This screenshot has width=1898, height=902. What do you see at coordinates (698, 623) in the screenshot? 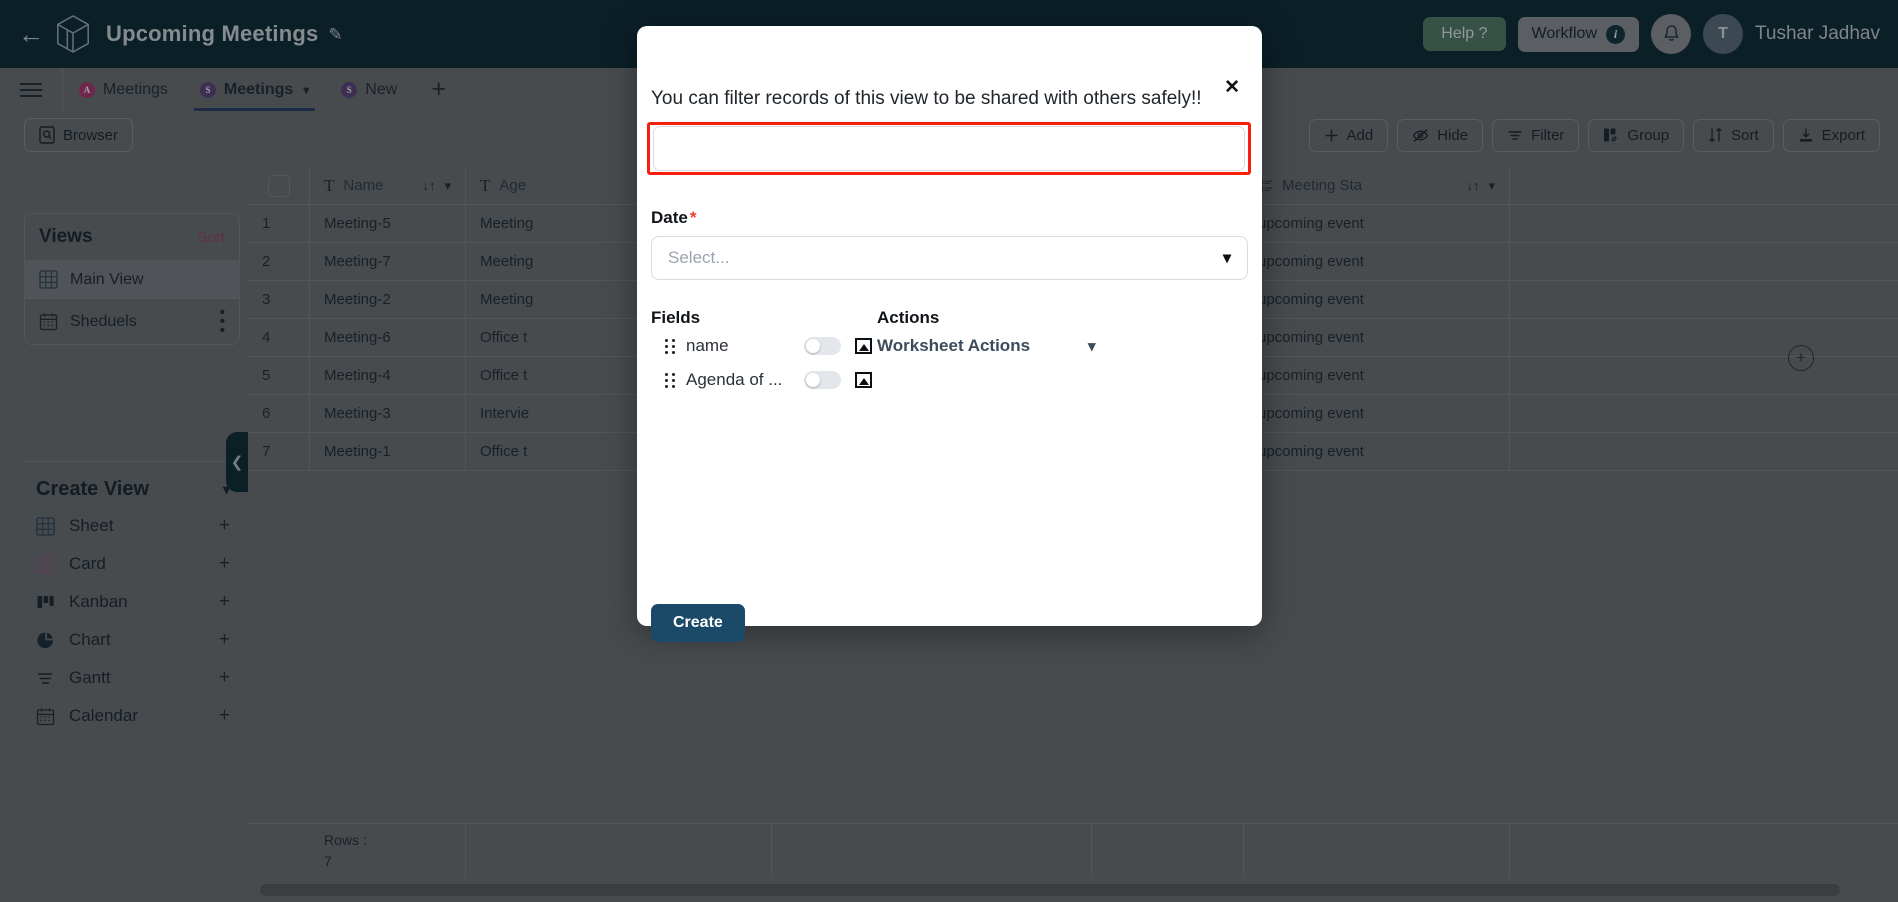
I see `create-button: Create` at bounding box center [698, 623].